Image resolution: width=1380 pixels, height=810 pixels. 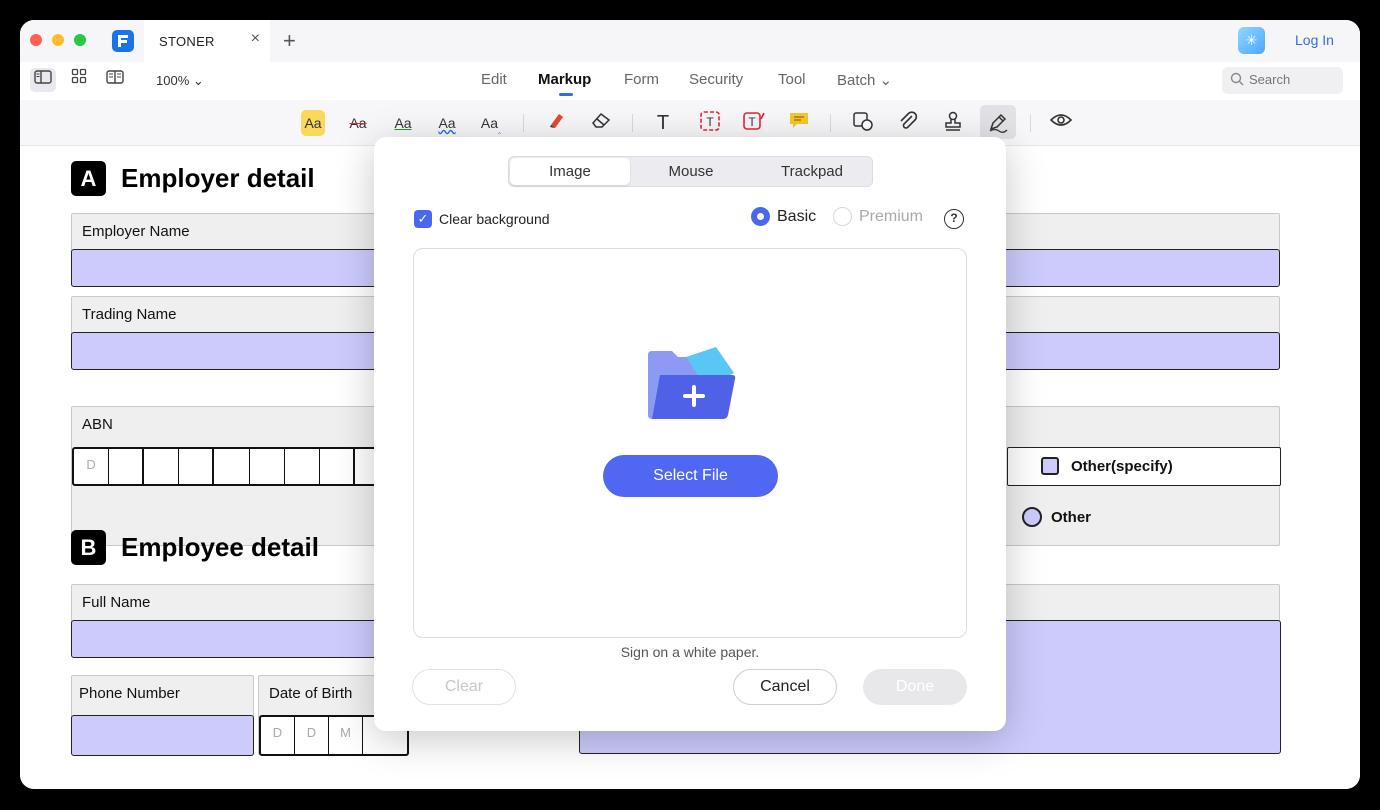 What do you see at coordinates (358, 123) in the screenshot?
I see `strikethrough-icon: Aa` at bounding box center [358, 123].